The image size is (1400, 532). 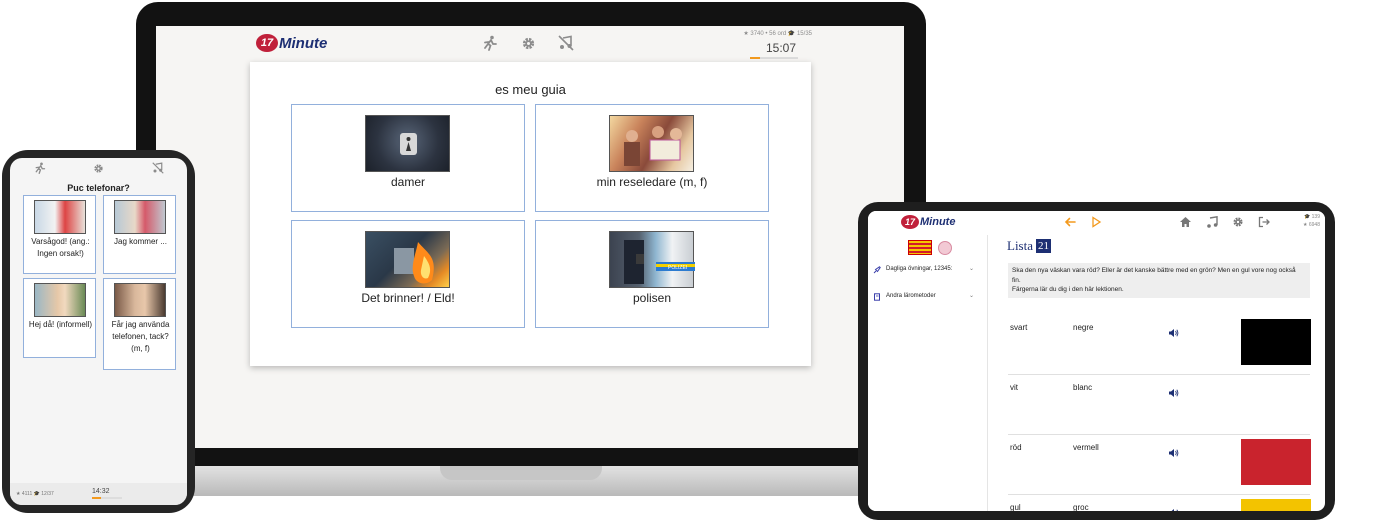 I want to click on avatar, so click(x=945, y=247).